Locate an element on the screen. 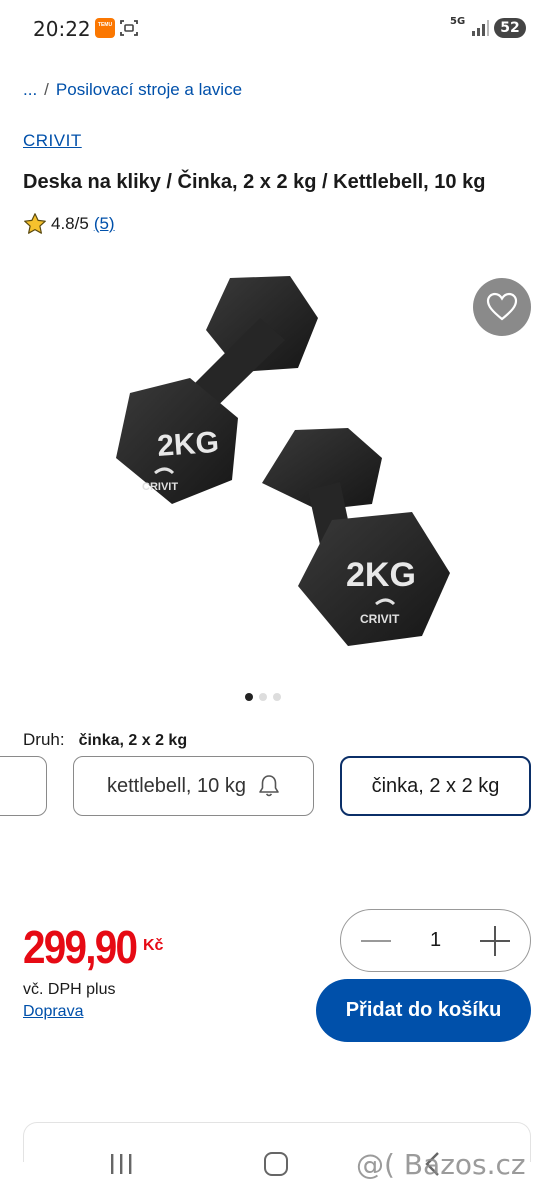 This screenshot has width=554, height=1200. variant-option-kettlebell-label: kettlebell, 10 kg is located at coordinates (176, 785).